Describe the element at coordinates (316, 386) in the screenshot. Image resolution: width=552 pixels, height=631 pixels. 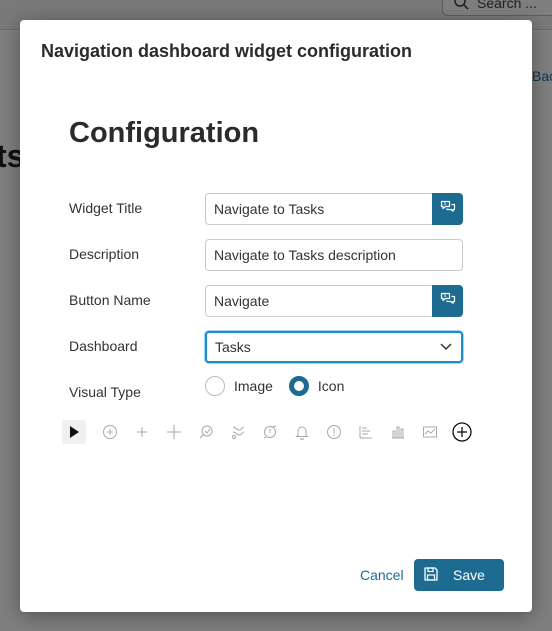
I see `radio-option-icon: Icon` at that location.